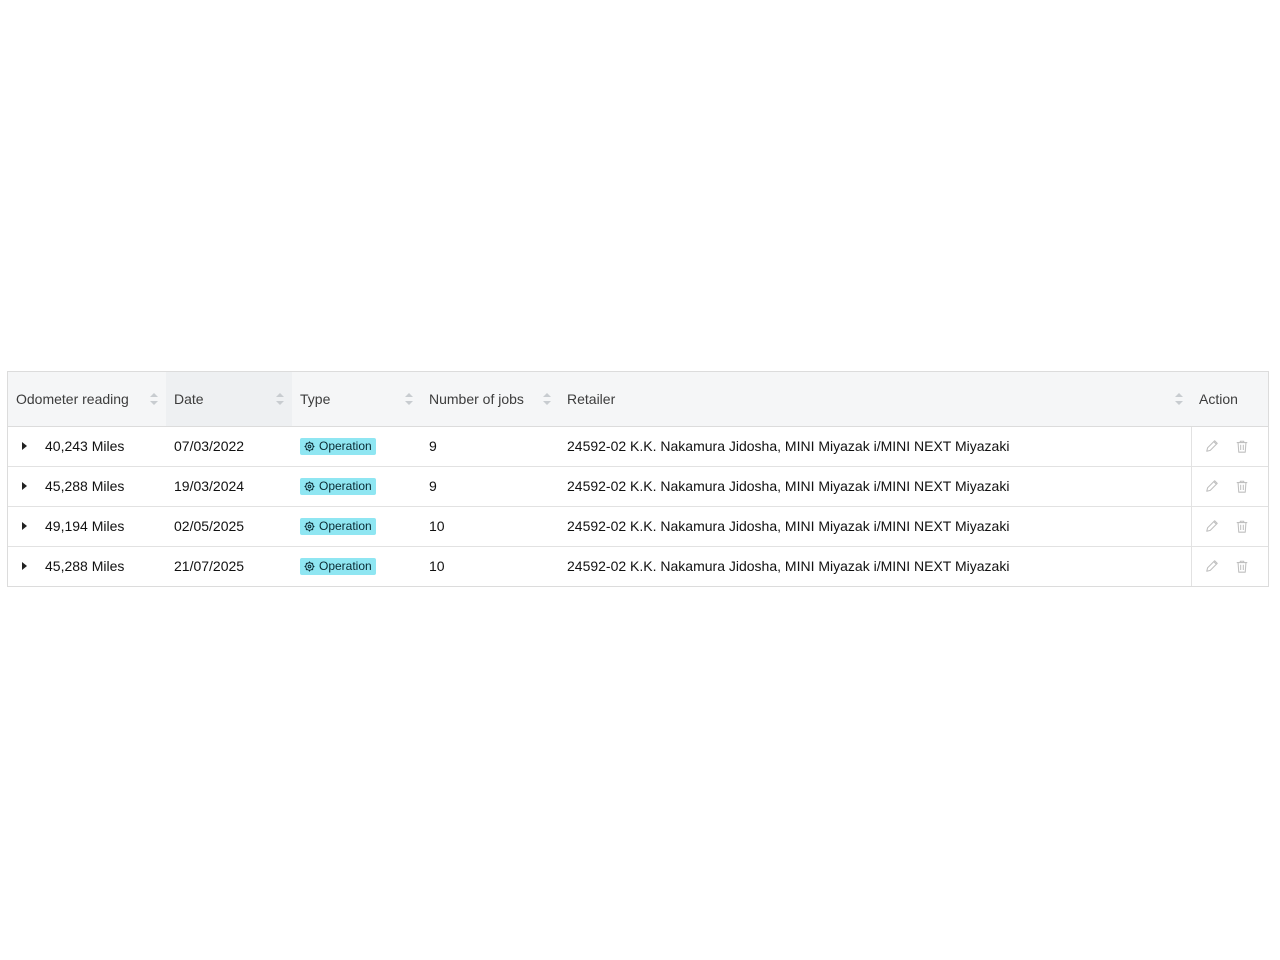 Image resolution: width=1280 pixels, height=960 pixels. What do you see at coordinates (229, 565) in the screenshot?
I see `date-cell: 21/07/2025` at bounding box center [229, 565].